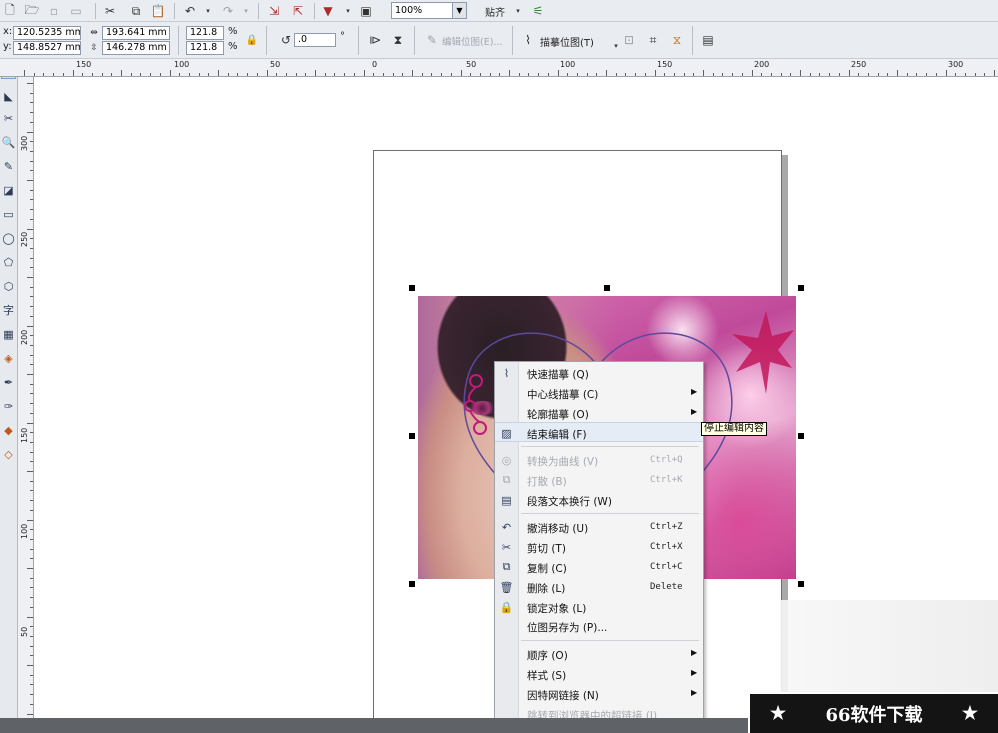  Describe the element at coordinates (8, 358) in the screenshot. I see `interactive-blend-icon: ◈` at that location.